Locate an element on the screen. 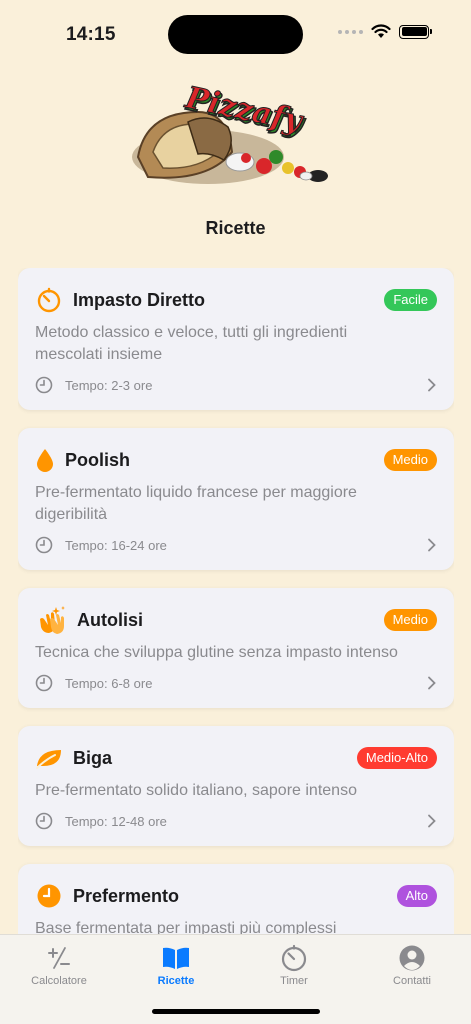  tab-label: Ricette is located at coordinates (176, 981).